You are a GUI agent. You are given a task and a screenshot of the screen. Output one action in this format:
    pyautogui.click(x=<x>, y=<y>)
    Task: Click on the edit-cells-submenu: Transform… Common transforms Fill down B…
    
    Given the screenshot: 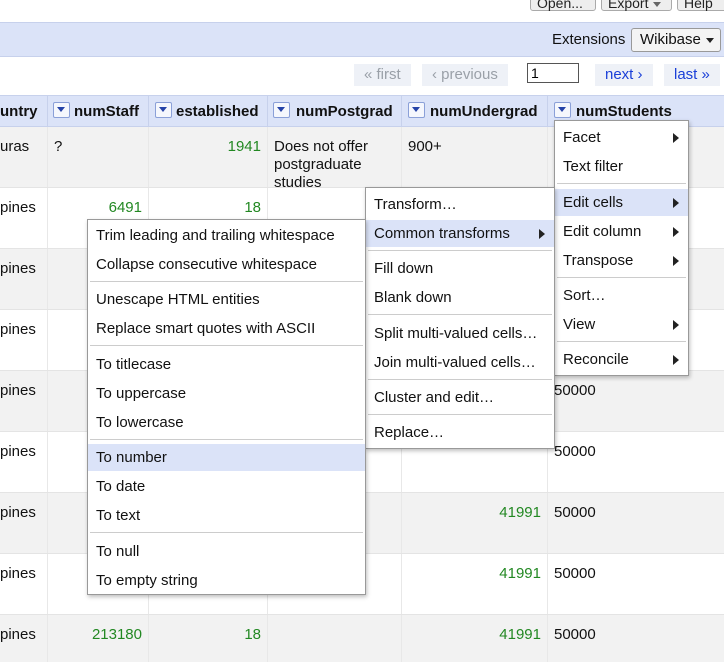 What is the action you would take?
    pyautogui.click(x=460, y=318)
    